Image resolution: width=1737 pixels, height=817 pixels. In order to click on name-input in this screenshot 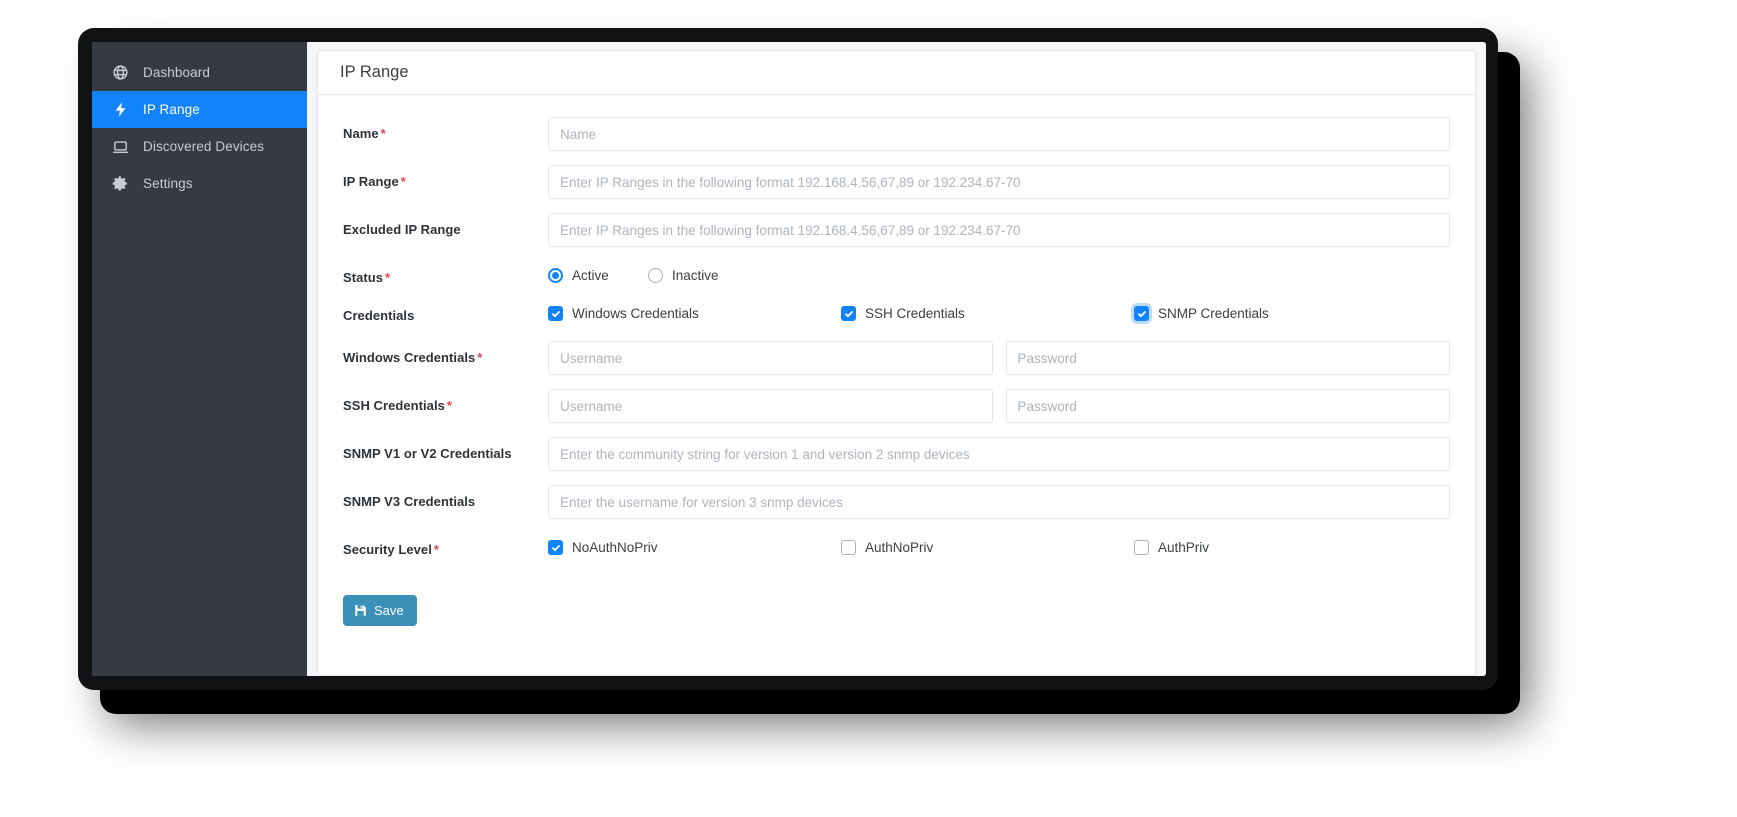, I will do `click(999, 134)`.